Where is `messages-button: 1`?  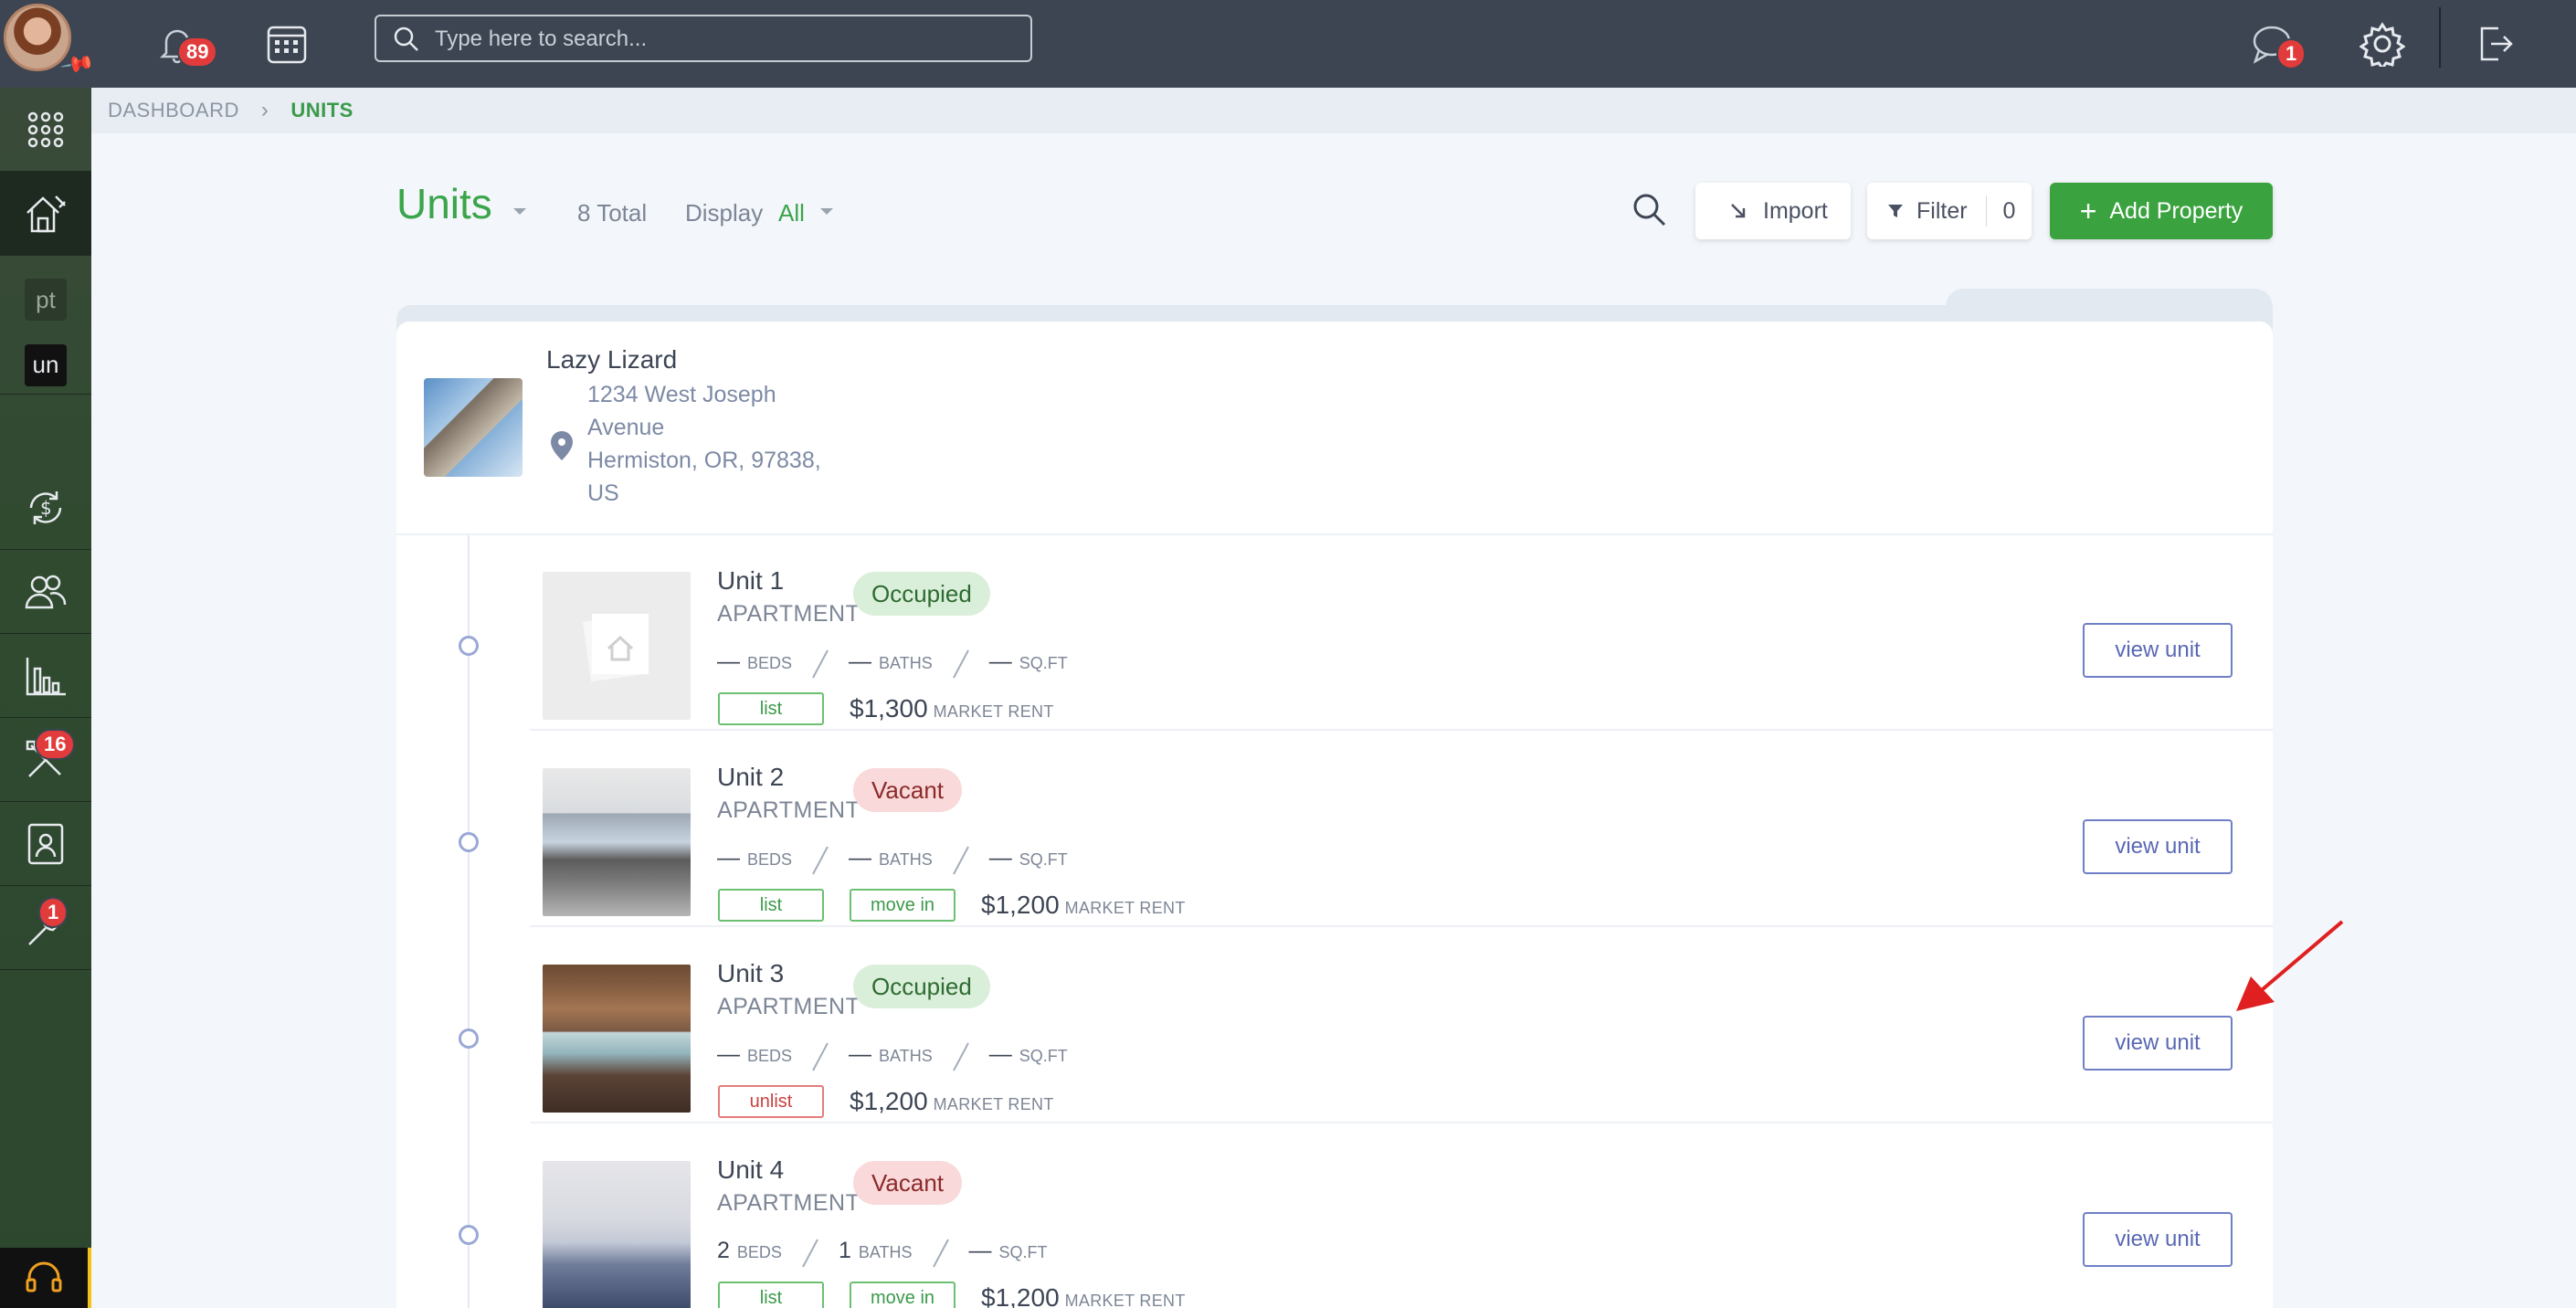
messages-button: 1 is located at coordinates (2276, 43).